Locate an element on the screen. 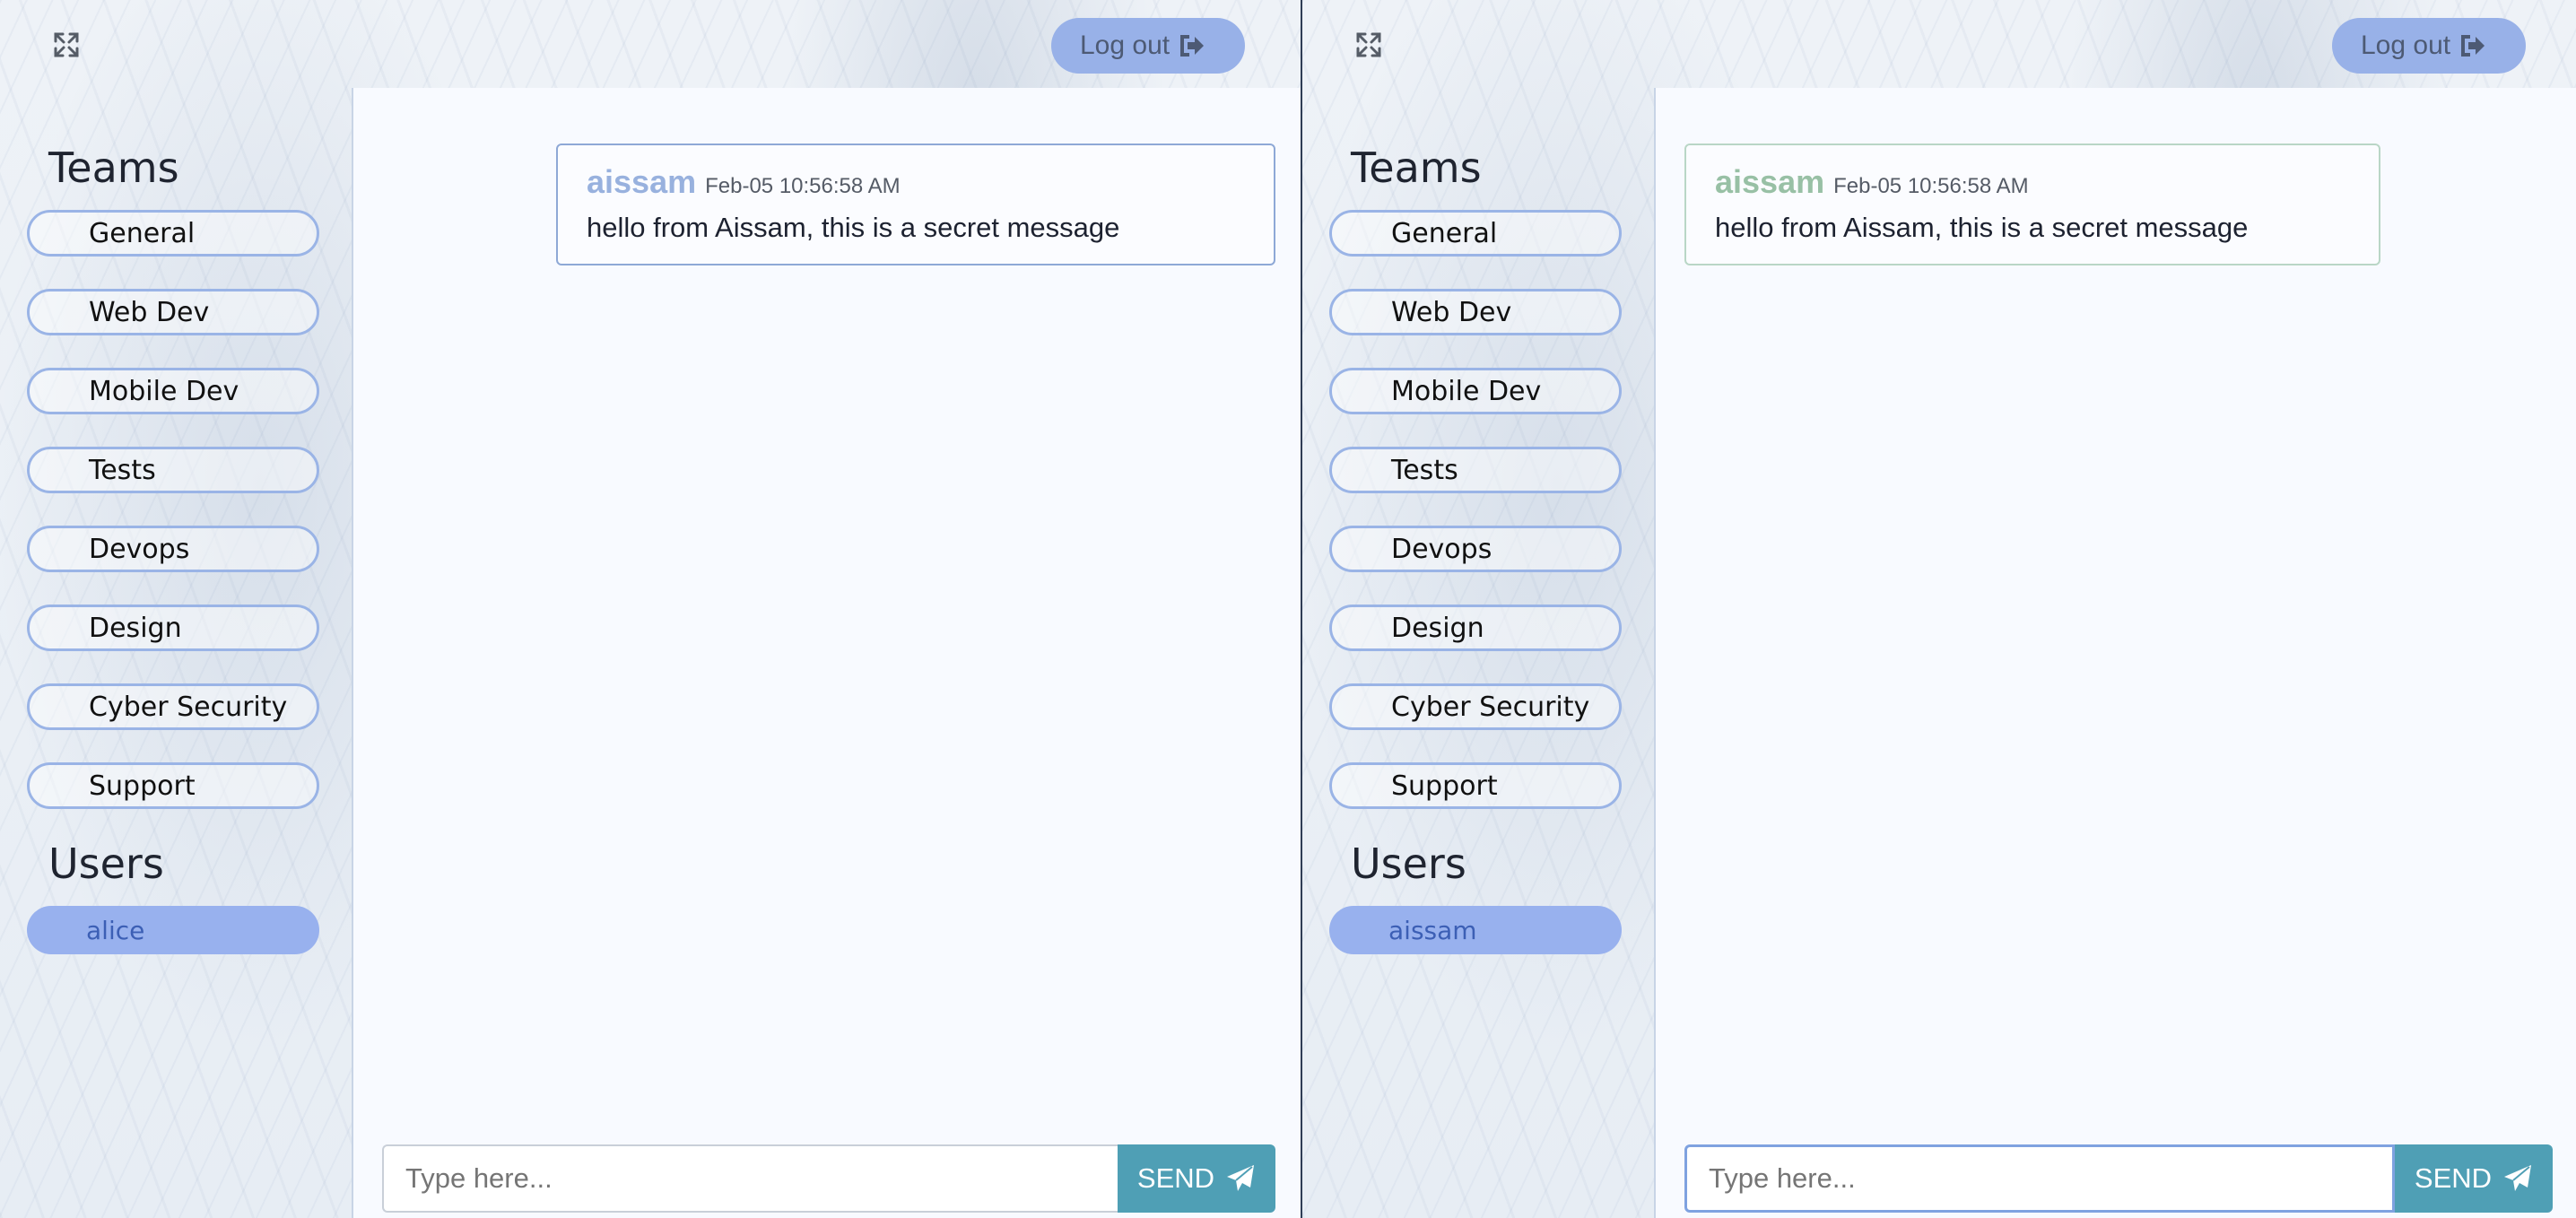  user-aissam: aissam is located at coordinates (1475, 930).